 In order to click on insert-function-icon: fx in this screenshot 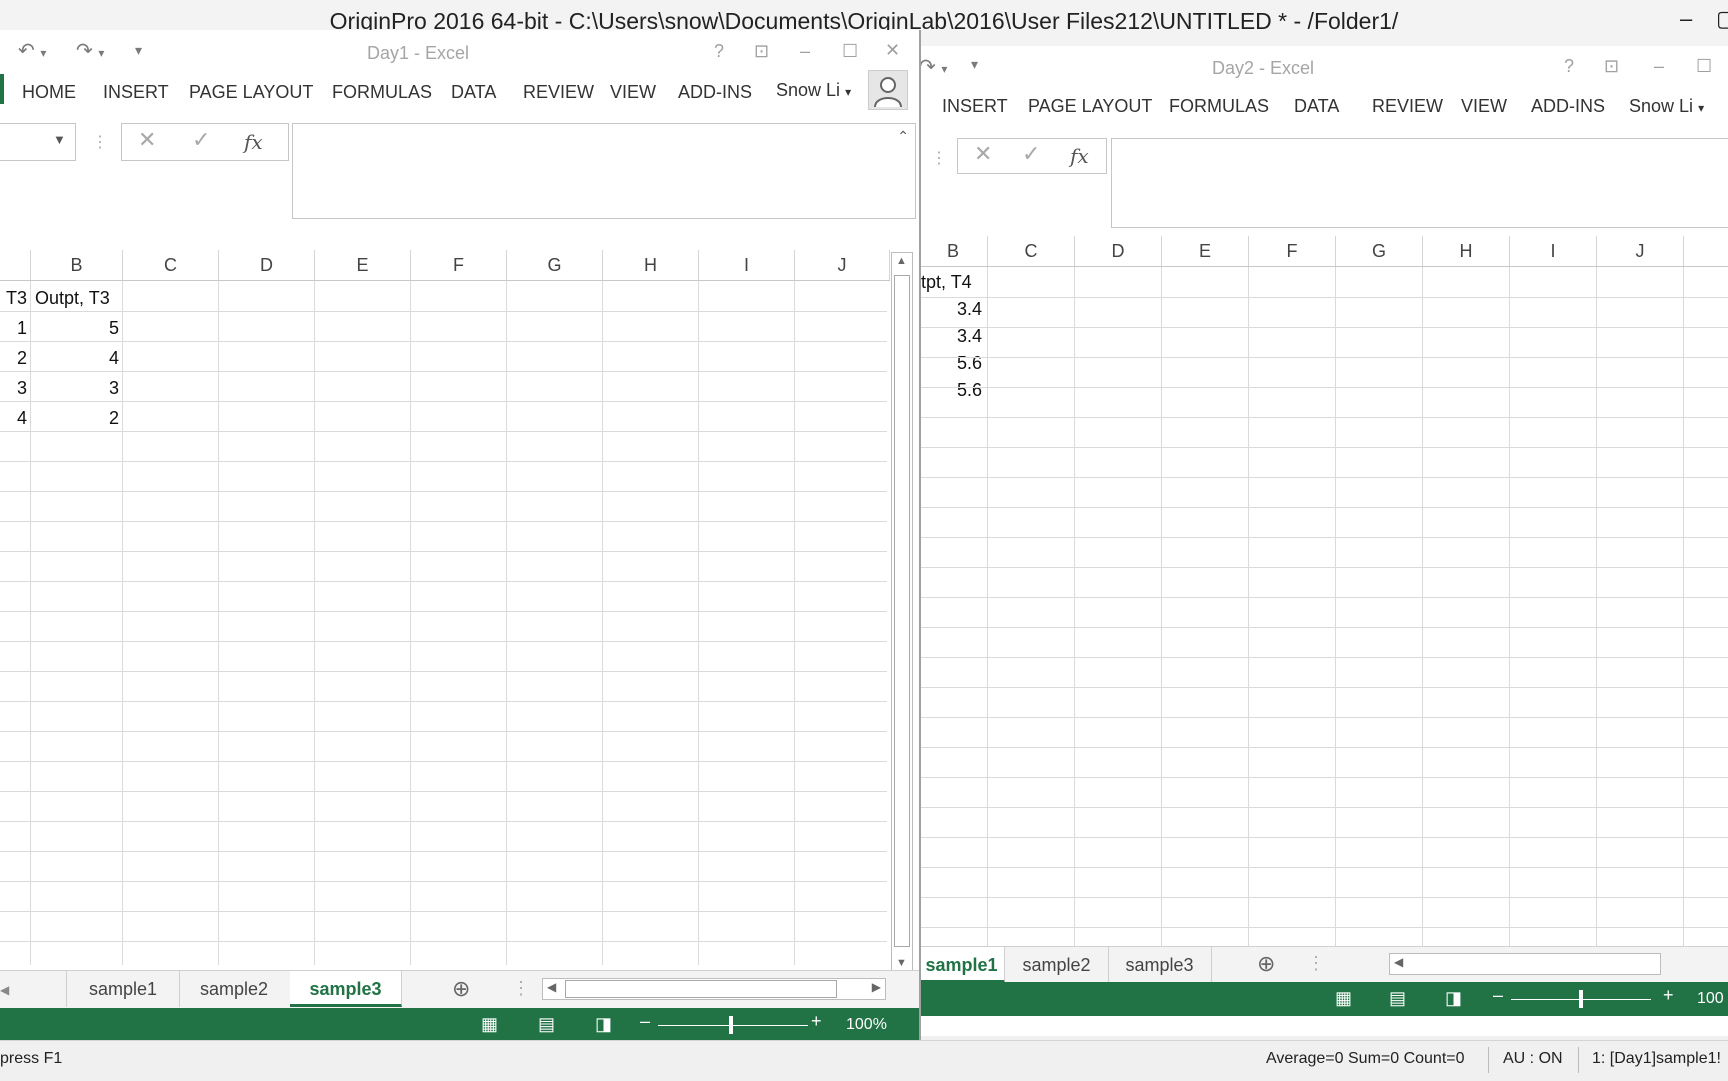, I will do `click(253, 142)`.